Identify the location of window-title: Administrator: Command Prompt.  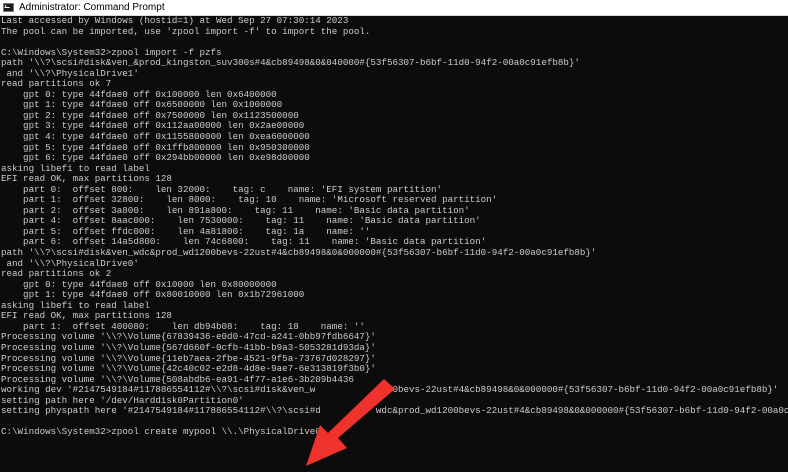
(92, 7).